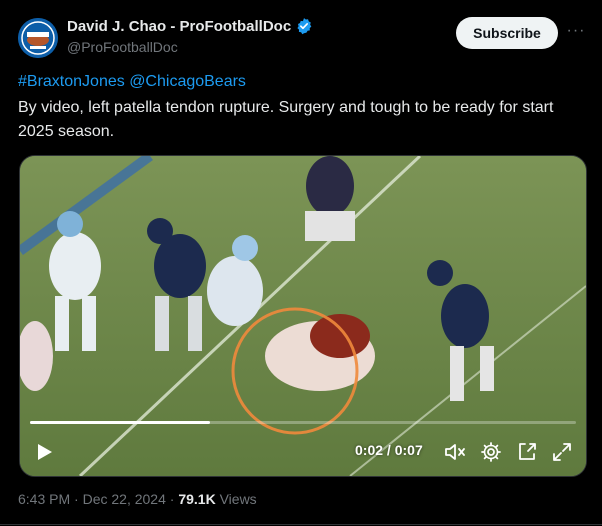 The image size is (602, 526). I want to click on video-duration: 0:07, so click(408, 450).